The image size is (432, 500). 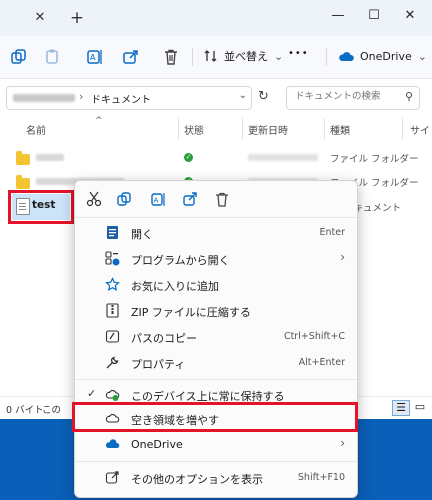 What do you see at coordinates (374, 159) in the screenshot?
I see `file-type: ファイル フォルダー` at bounding box center [374, 159].